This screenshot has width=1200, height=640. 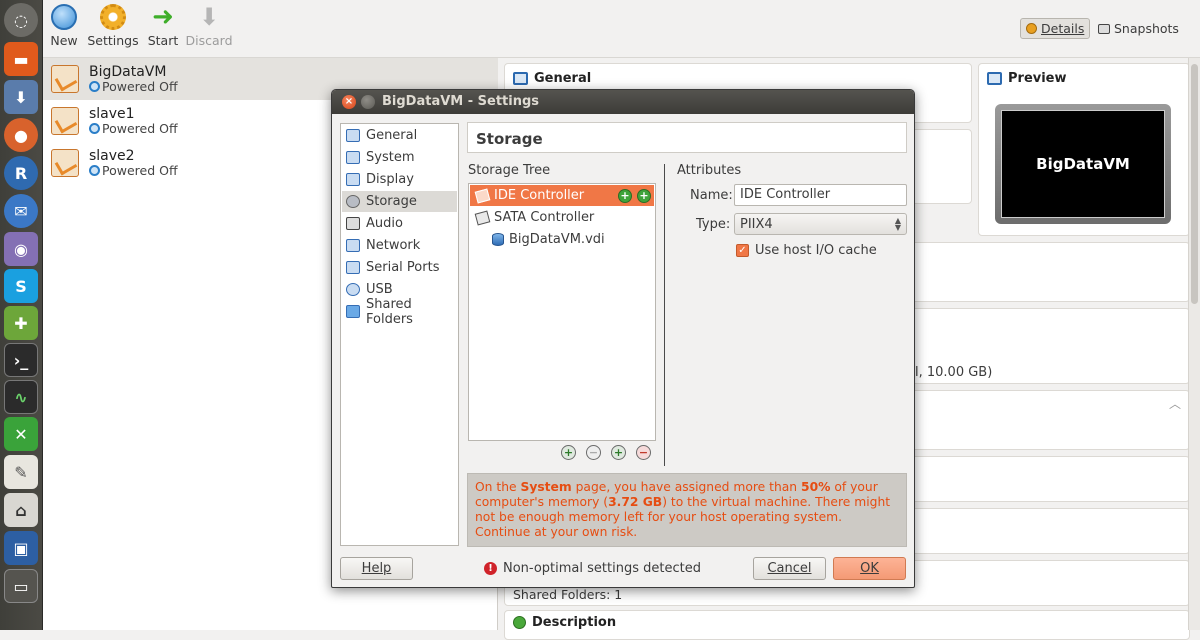 What do you see at coordinates (21, 20) in the screenshot?
I see `dash-icon: ◌` at bounding box center [21, 20].